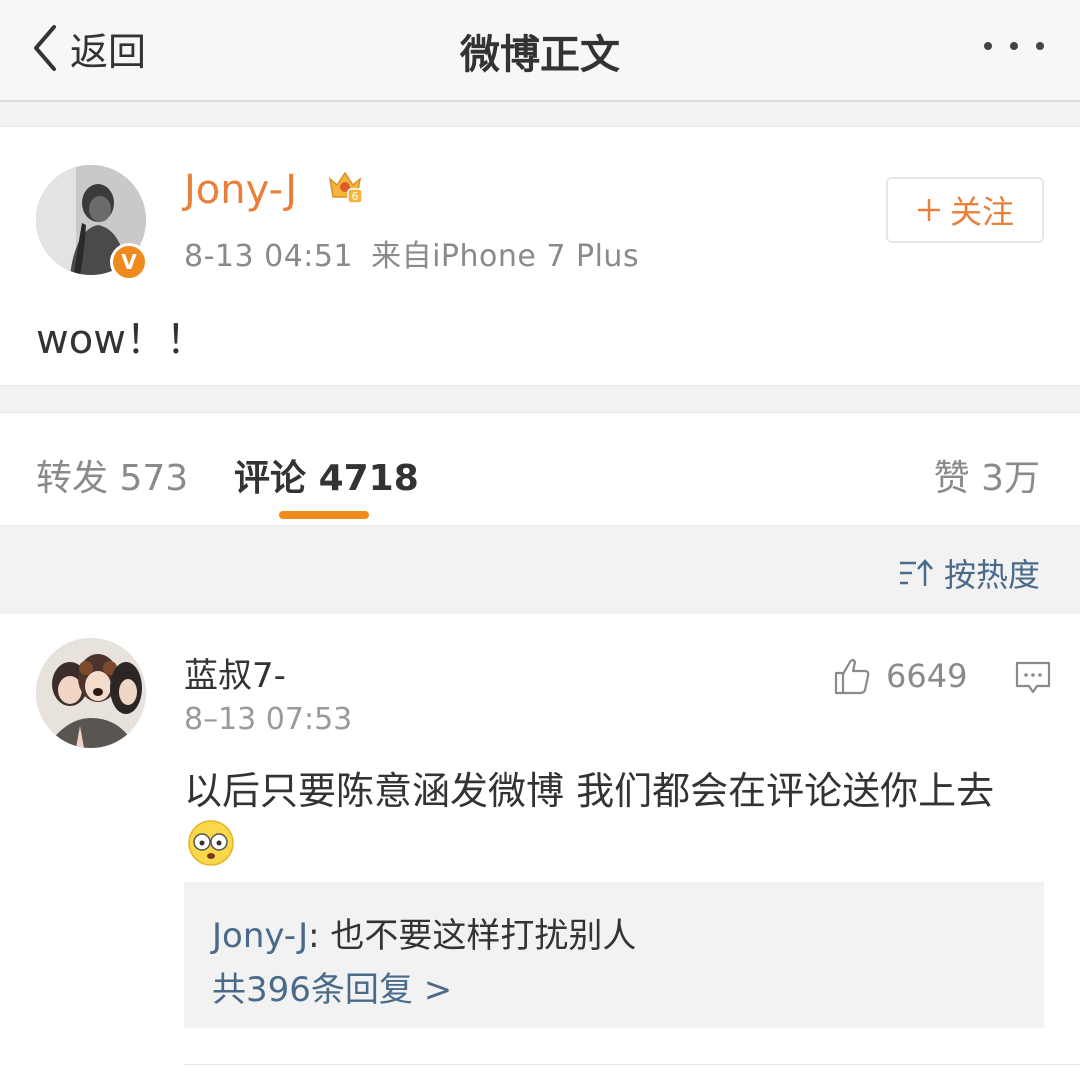 The width and height of the screenshot is (1080, 1071). I want to click on tab-like-label: 赞, so click(951, 478).